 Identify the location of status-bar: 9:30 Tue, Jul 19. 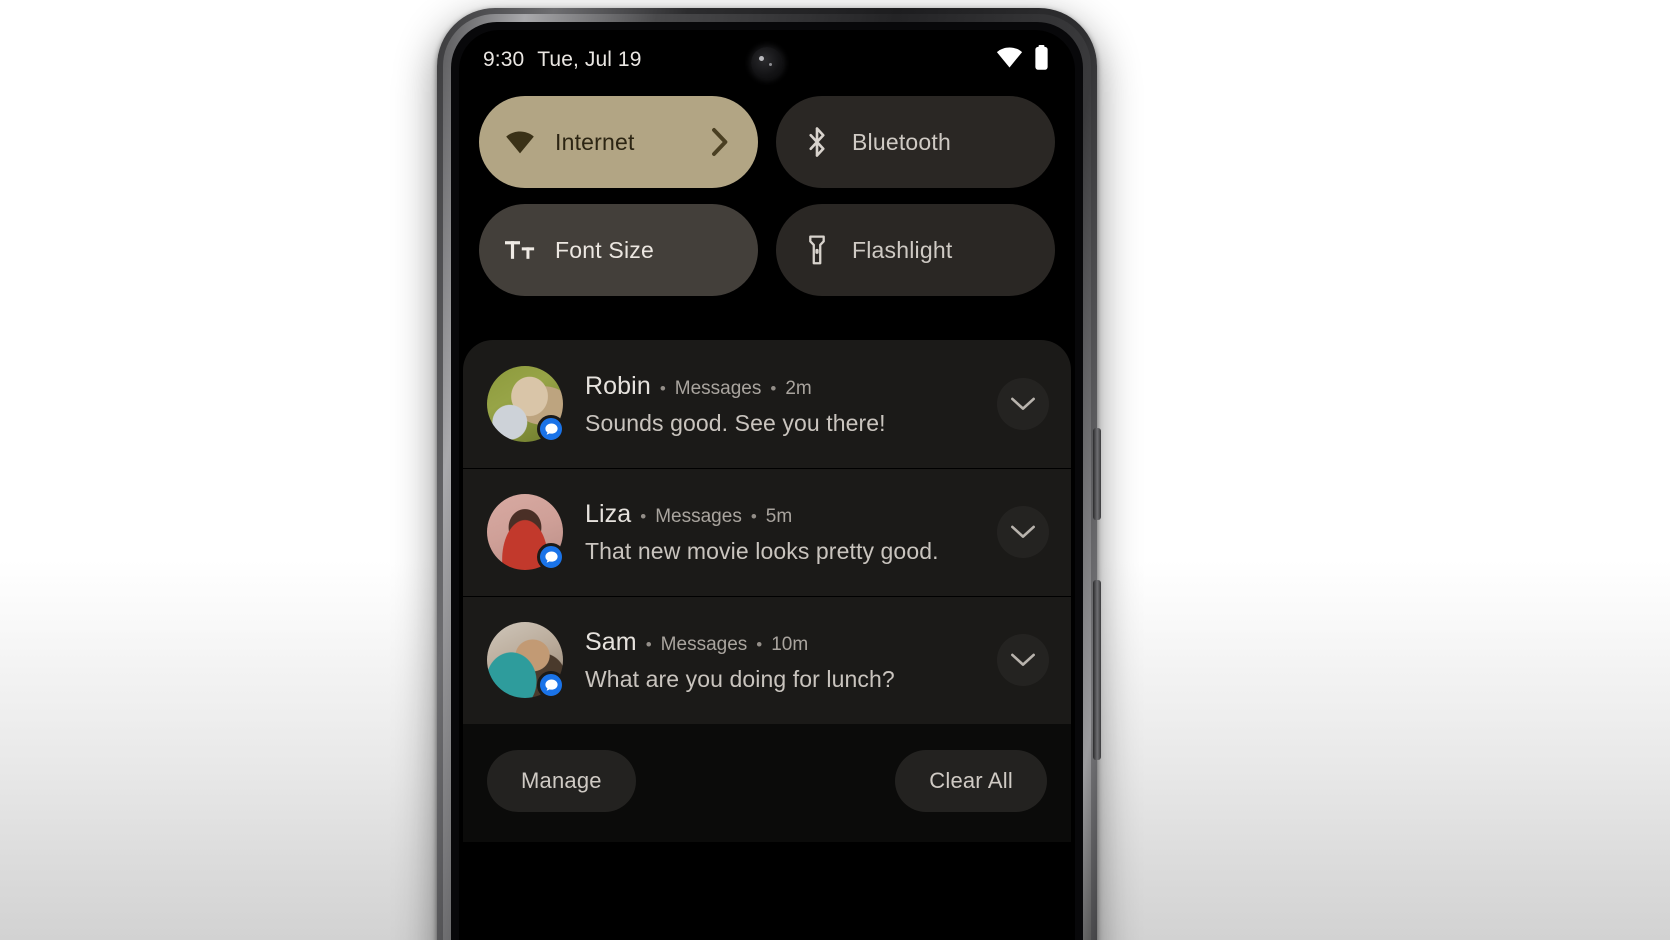
(767, 60).